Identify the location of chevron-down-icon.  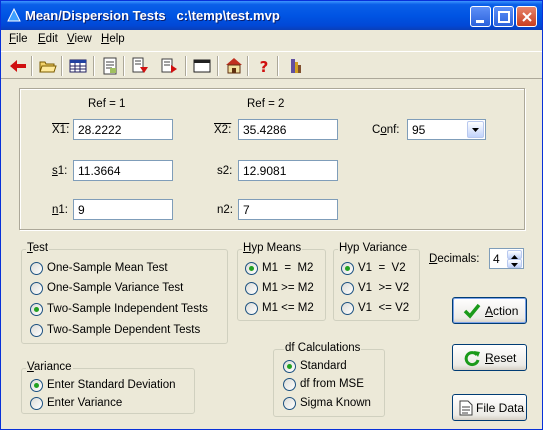
(475, 130).